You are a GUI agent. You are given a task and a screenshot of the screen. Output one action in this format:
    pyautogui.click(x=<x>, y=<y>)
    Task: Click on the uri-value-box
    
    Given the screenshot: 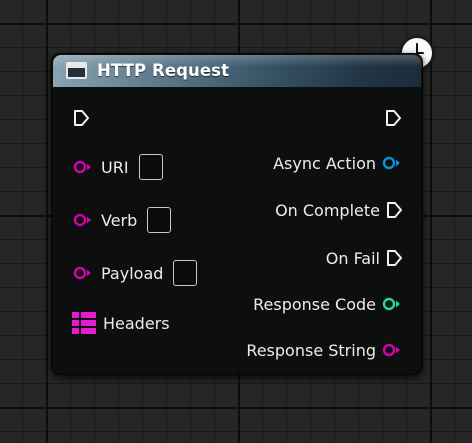 What is the action you would take?
    pyautogui.click(x=150, y=167)
    